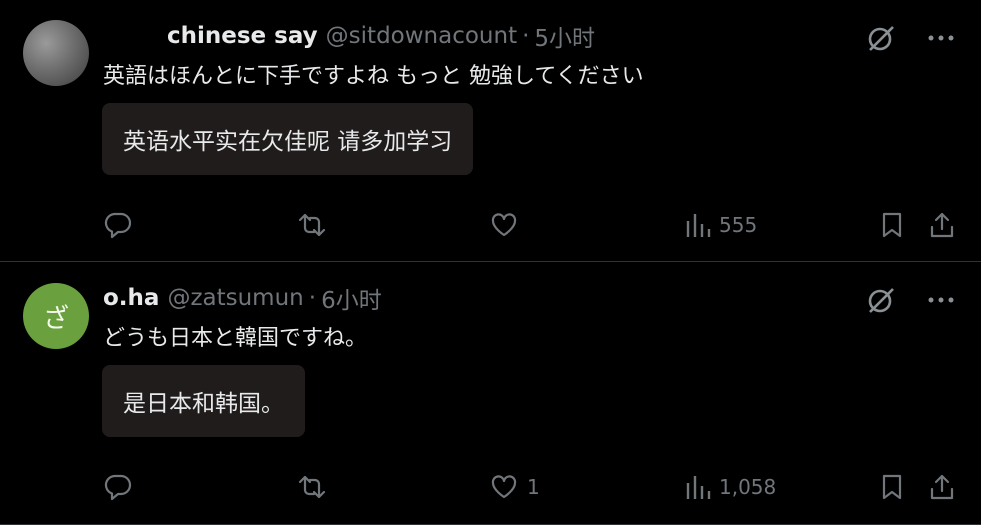 This screenshot has width=981, height=525. I want to click on translation-box: 英语水平实在欠佳呢 请多加学习, so click(288, 139).